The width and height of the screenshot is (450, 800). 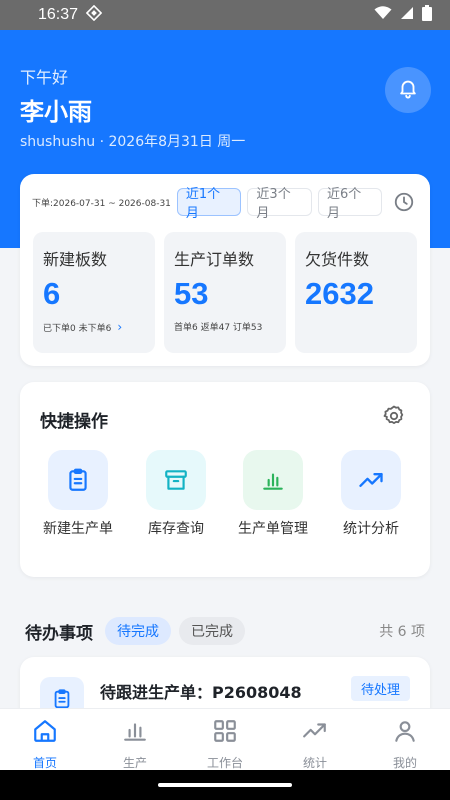 I want to click on tab-statistics: 统计, so click(x=315, y=739).